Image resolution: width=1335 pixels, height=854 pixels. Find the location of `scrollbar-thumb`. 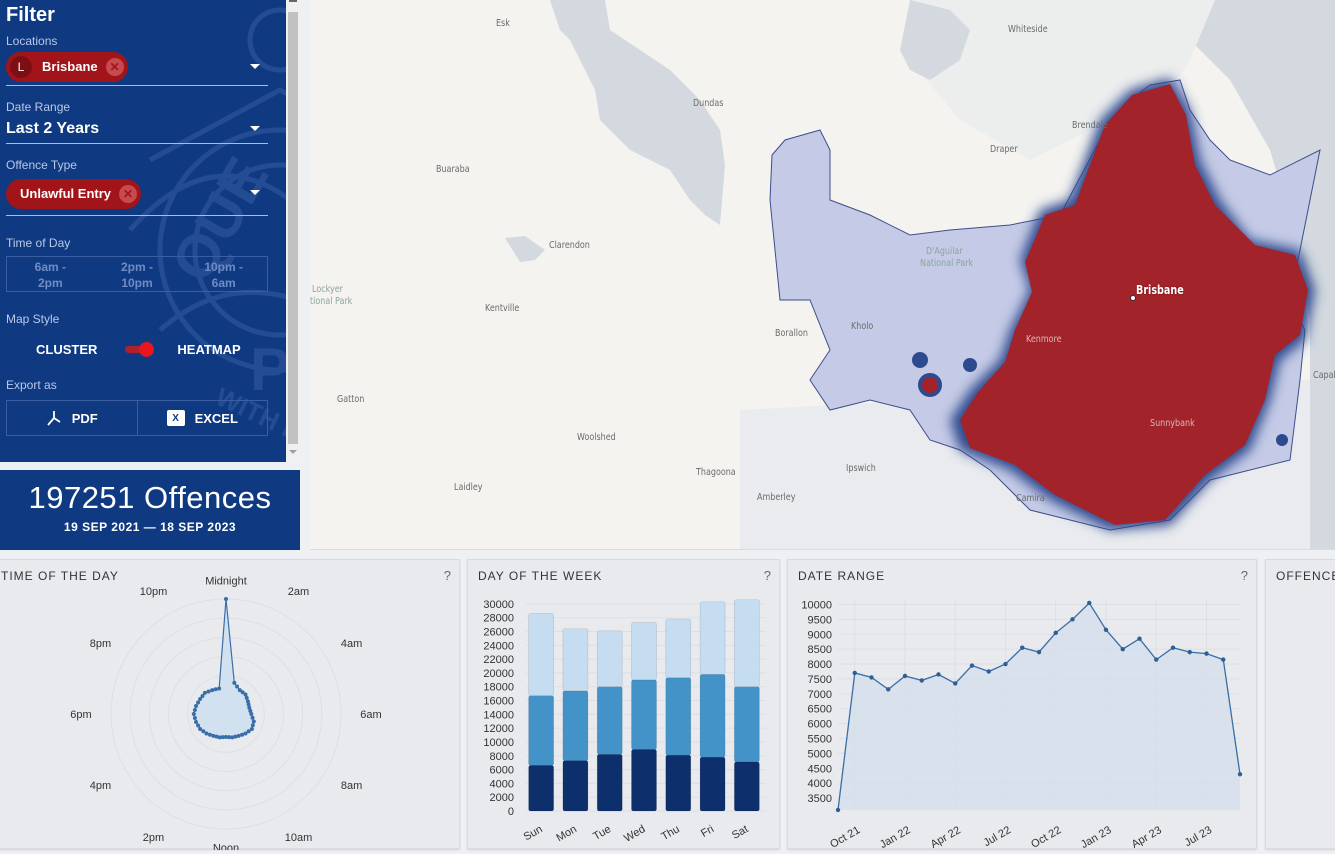

scrollbar-thumb is located at coordinates (293, 228).